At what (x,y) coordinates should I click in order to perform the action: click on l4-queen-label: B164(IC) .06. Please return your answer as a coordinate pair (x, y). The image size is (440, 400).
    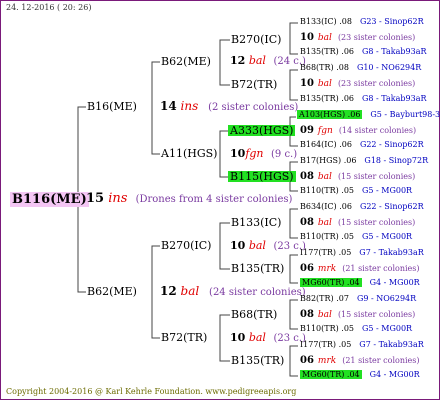
    Looking at the image, I should click on (326, 144).